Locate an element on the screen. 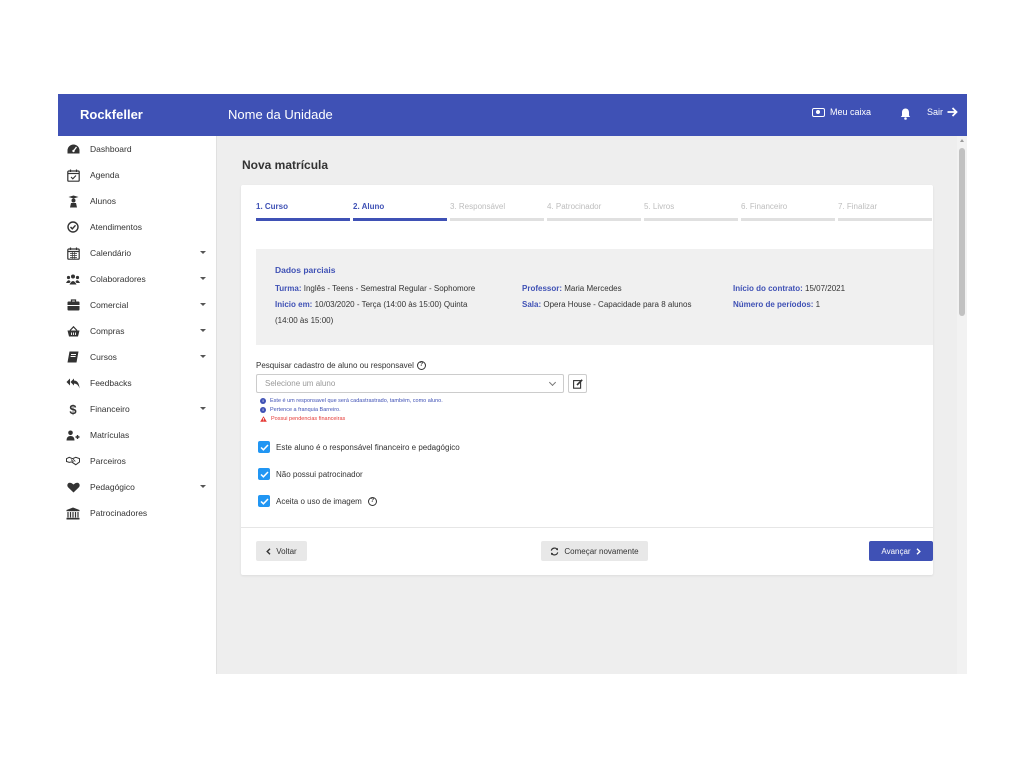 This screenshot has height=768, width=1024. inicio-key: Inicio em: is located at coordinates (294, 304).